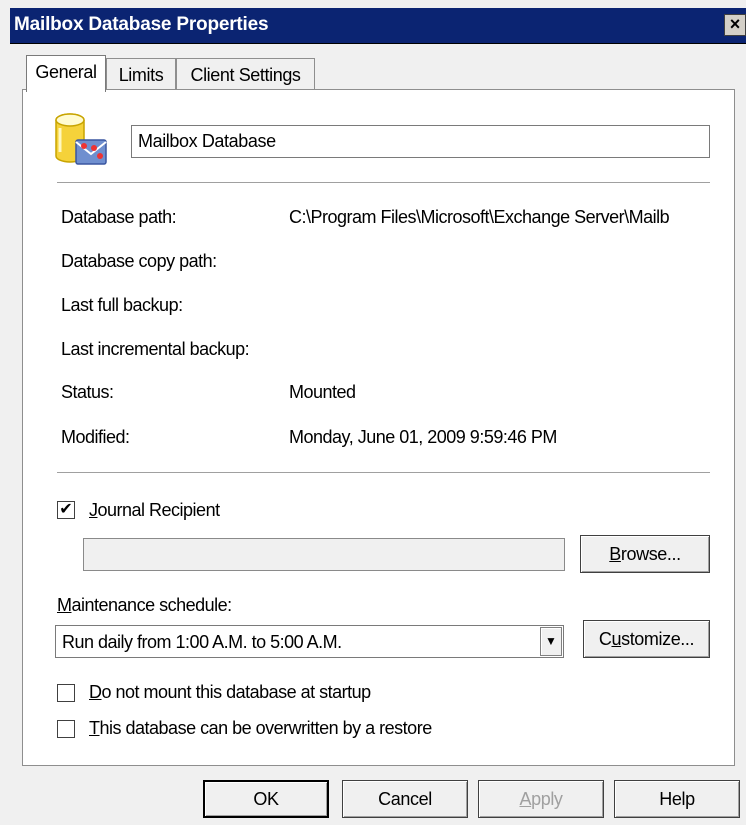 This screenshot has width=746, height=825. Describe the element at coordinates (236, 692) in the screenshot. I see `label-text: o not mount this database at startup` at that location.